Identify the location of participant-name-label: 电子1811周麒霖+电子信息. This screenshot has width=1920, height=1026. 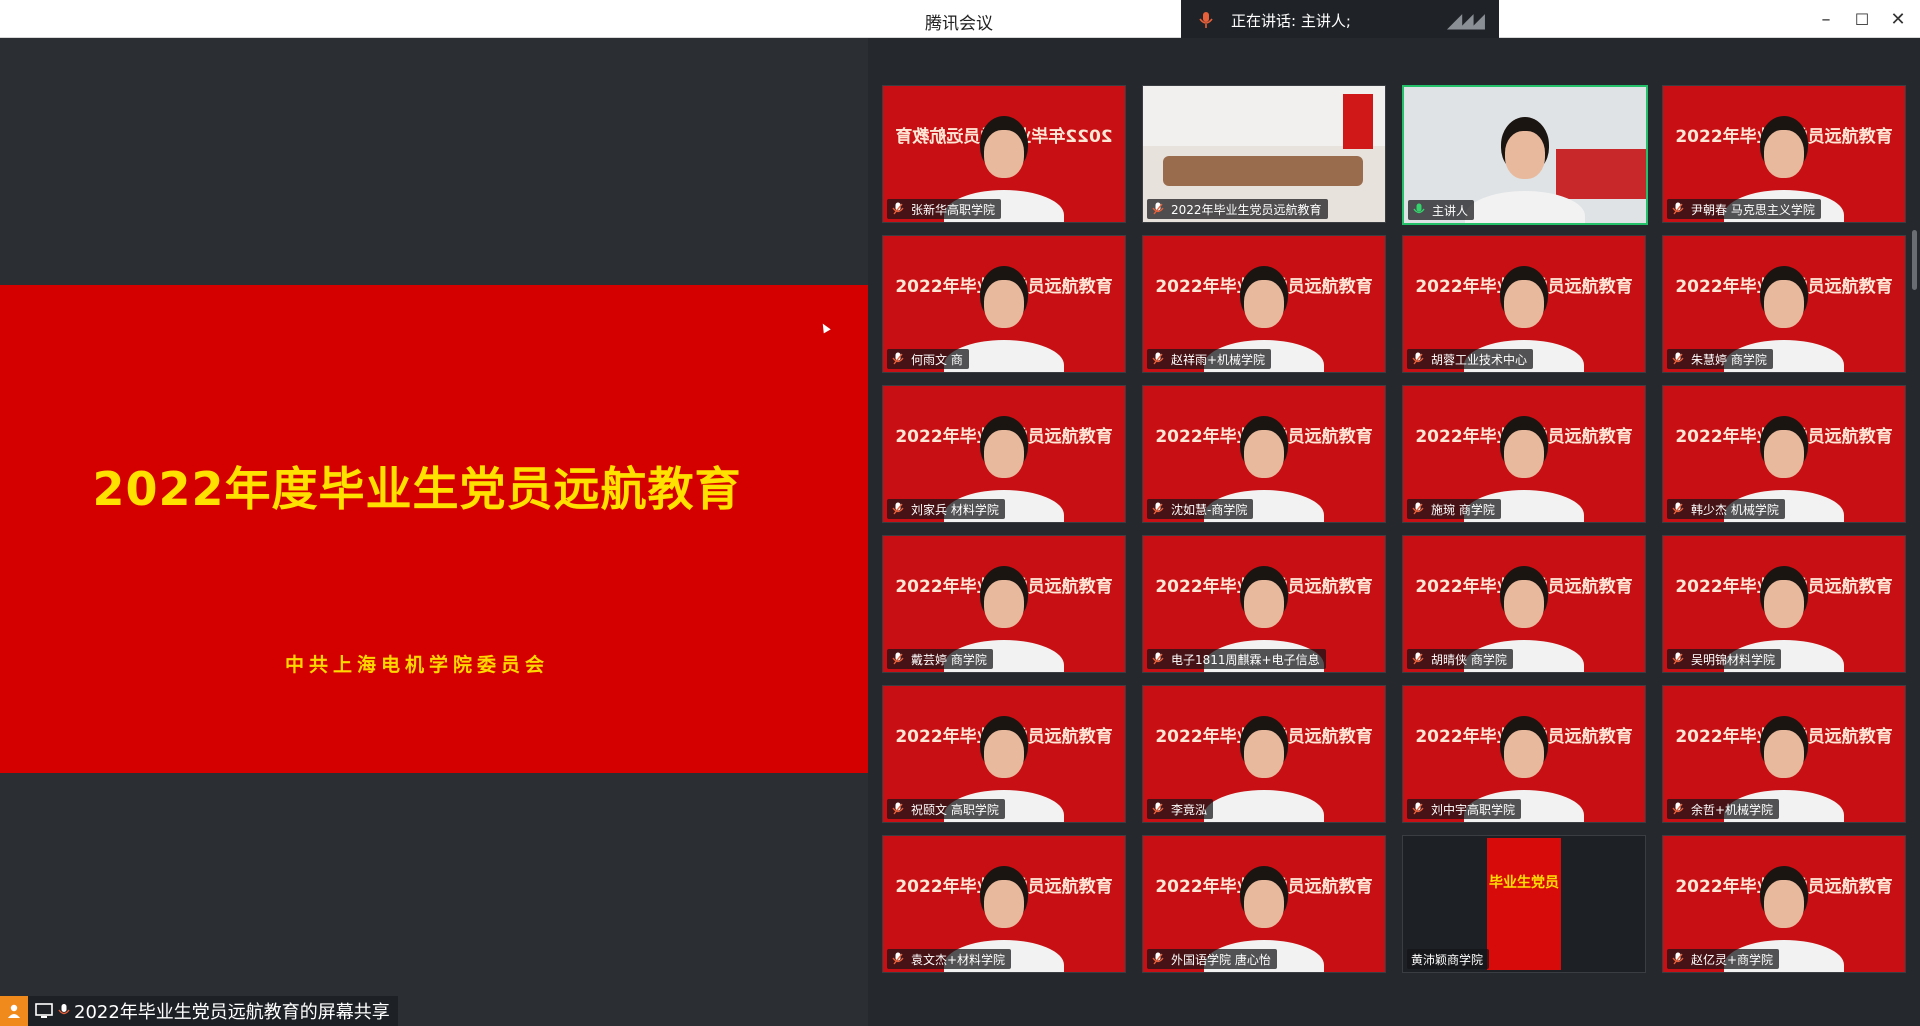
(1236, 659).